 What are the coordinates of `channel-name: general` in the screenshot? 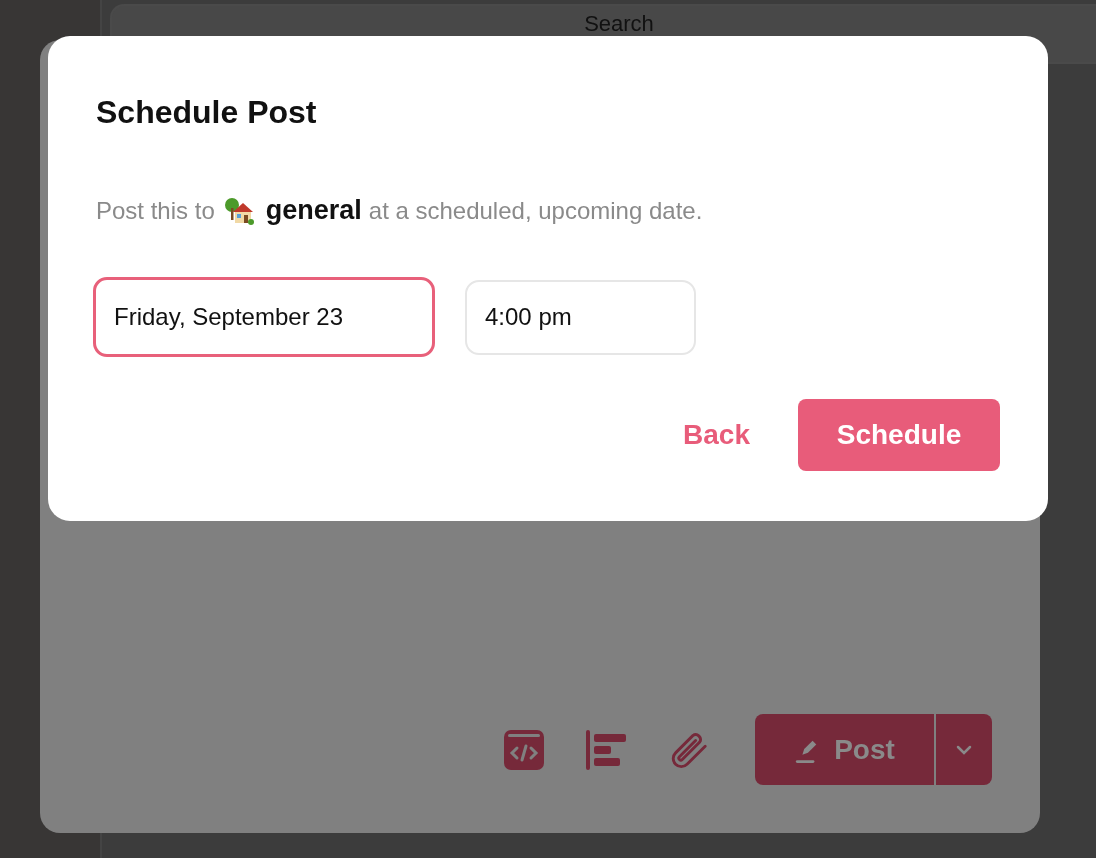 It's located at (313, 210).